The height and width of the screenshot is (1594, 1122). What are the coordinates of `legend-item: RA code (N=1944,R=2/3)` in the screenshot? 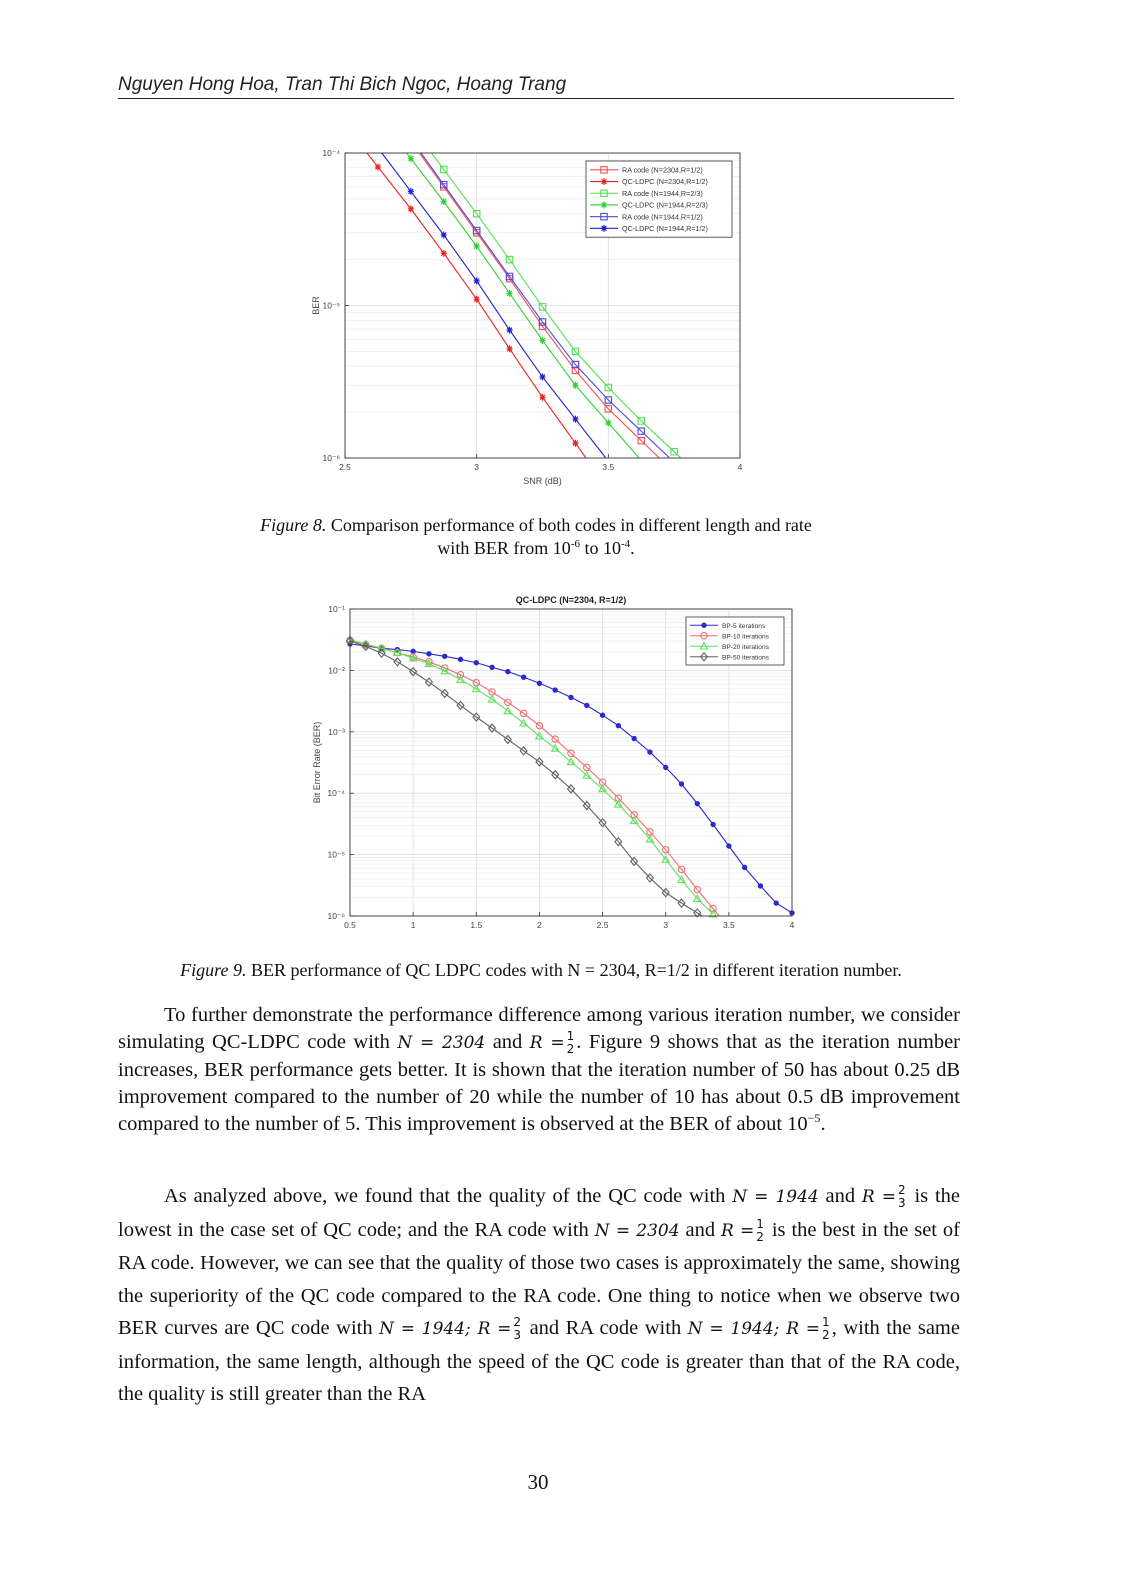 It's located at (646, 193).